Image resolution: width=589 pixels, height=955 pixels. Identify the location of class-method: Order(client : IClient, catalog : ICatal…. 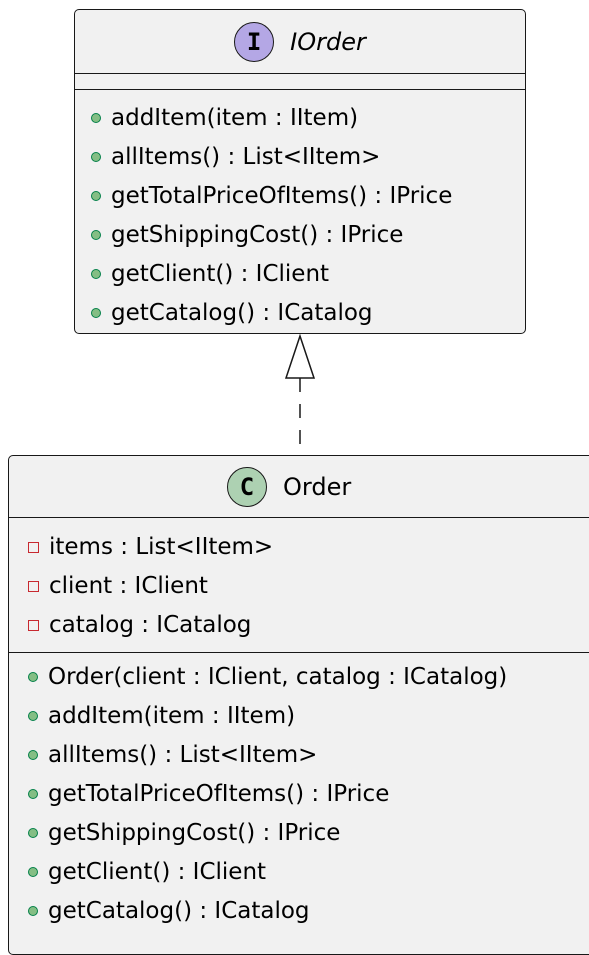
(299, 677).